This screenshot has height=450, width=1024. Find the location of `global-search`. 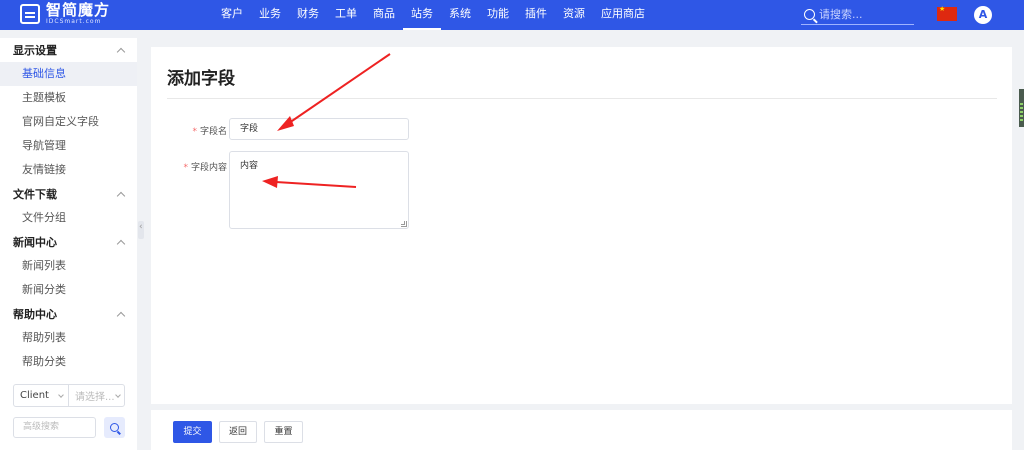

global-search is located at coordinates (857, 15).